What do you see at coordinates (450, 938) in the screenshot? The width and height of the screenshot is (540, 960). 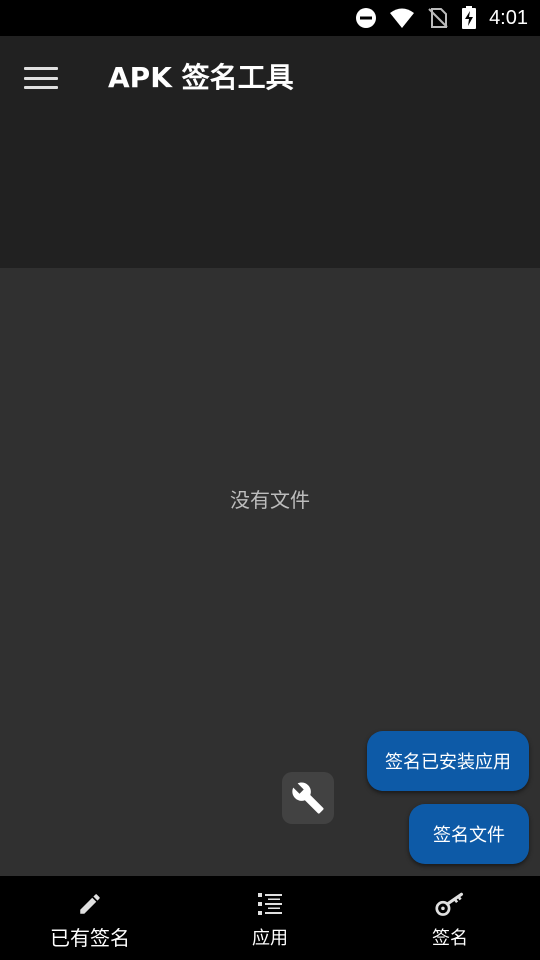 I see `nav-label: 签名` at bounding box center [450, 938].